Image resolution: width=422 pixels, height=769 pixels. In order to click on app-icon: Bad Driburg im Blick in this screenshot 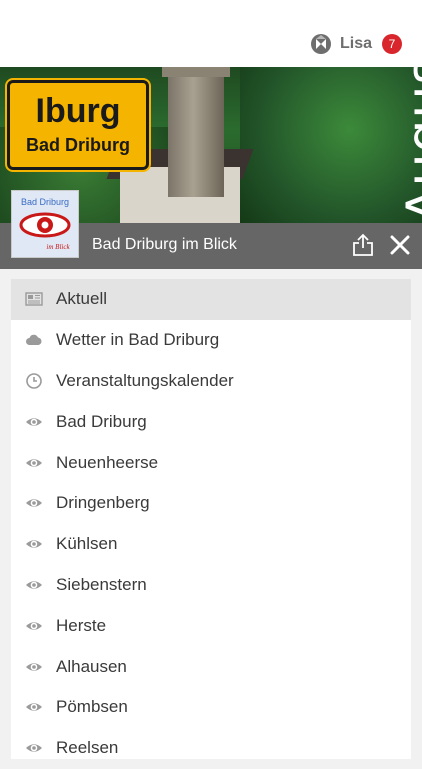, I will do `click(45, 224)`.